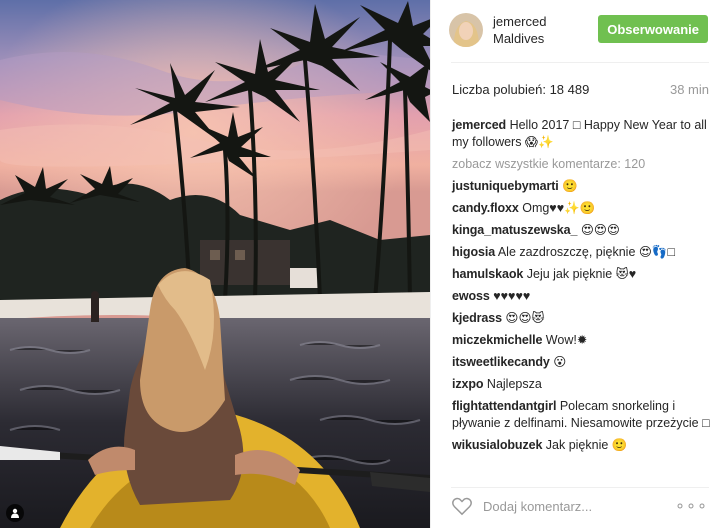  I want to click on caption-username: jemerced, so click(479, 125).